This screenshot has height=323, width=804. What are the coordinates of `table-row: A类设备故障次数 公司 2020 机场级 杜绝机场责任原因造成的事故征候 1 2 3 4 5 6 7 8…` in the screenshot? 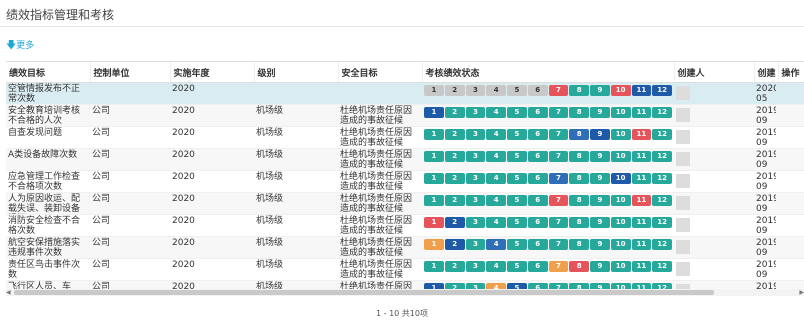 It's located at (405, 159).